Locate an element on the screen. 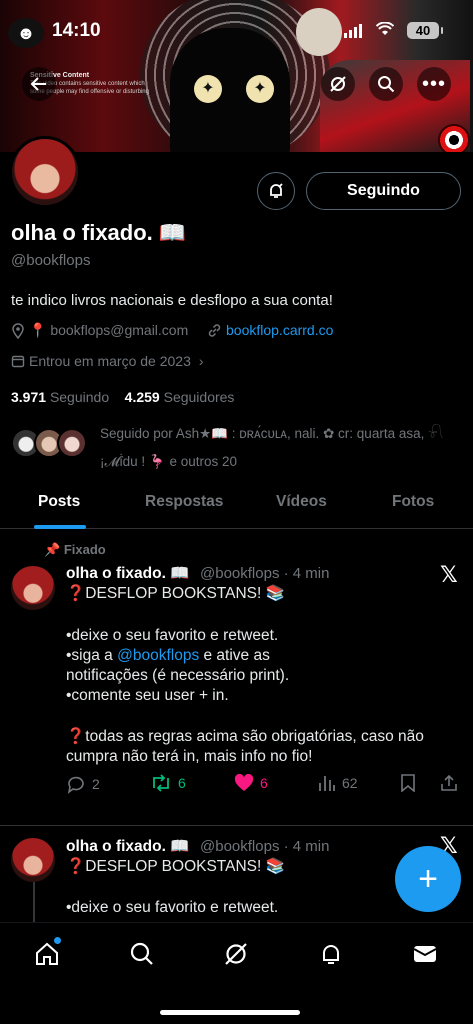  bell-icon is located at coordinates (276, 190).